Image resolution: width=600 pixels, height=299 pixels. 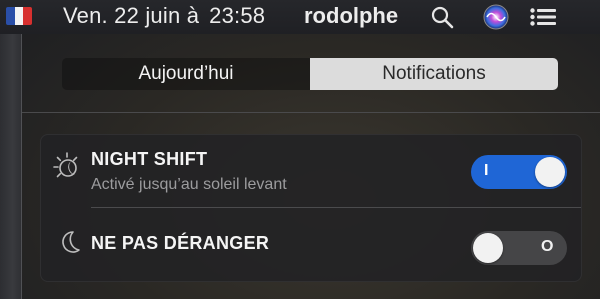 I want to click on clock-date: Ven. 22 juin à, so click(x=131, y=15).